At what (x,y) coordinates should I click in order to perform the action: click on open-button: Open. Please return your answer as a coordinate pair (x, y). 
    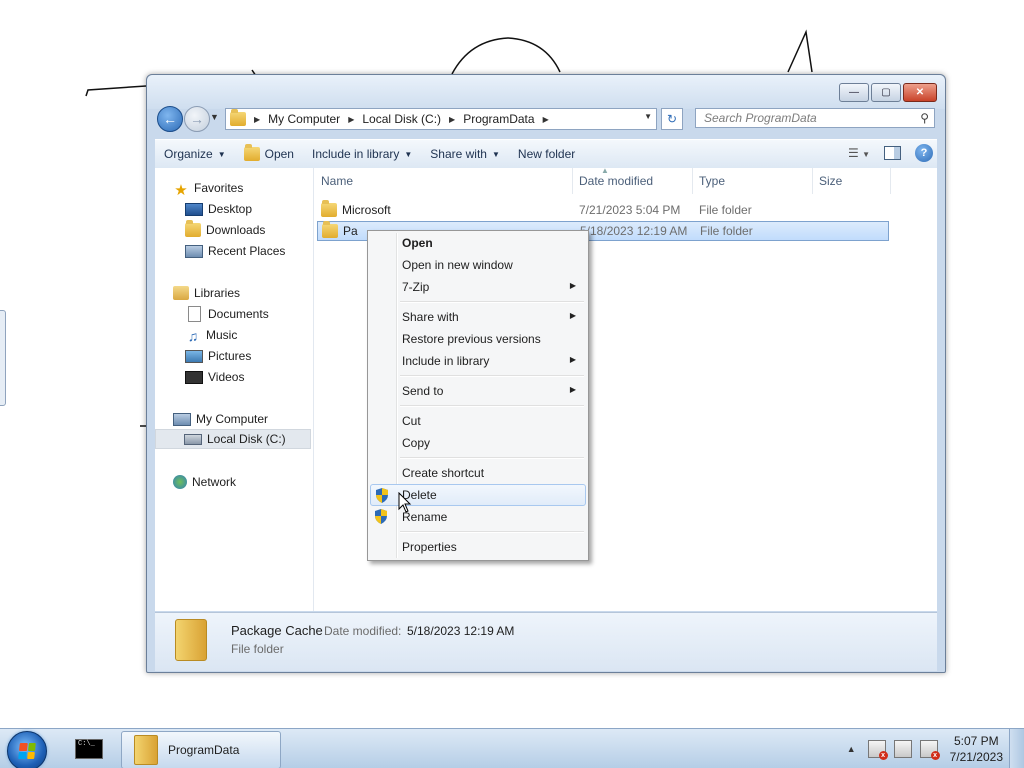
    Looking at the image, I should click on (269, 154).